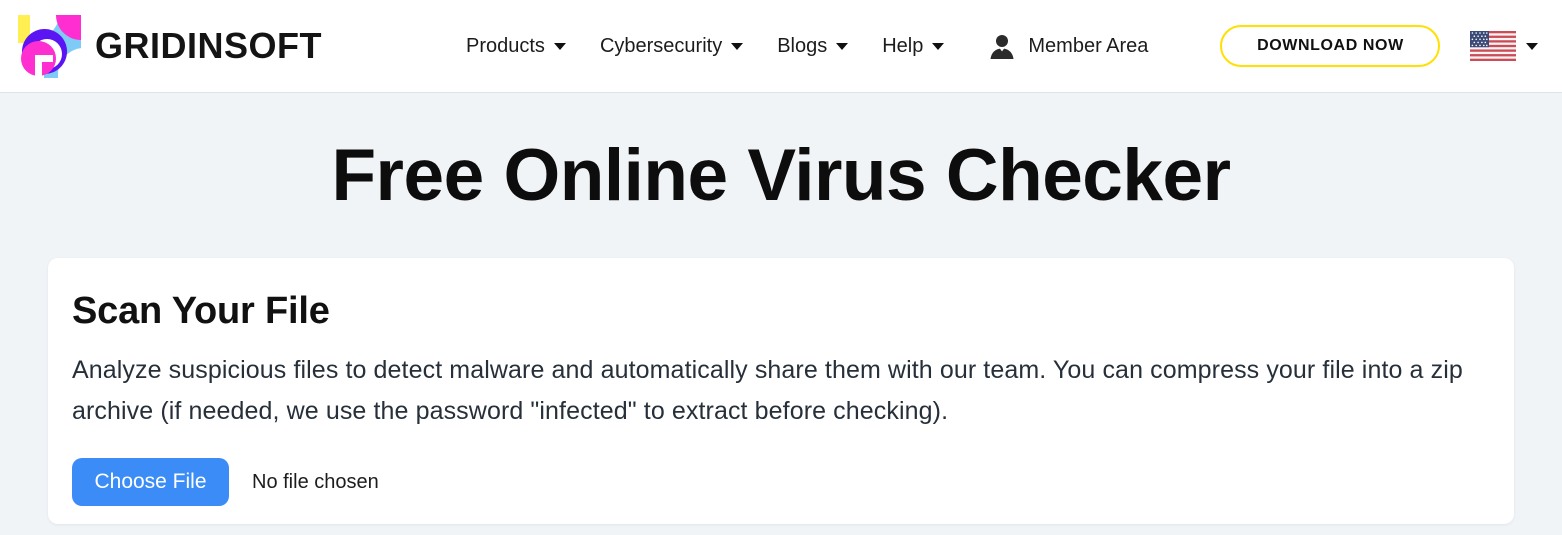 The height and width of the screenshot is (535, 1562). I want to click on page-title: Free Online Virus Checker, so click(781, 175).